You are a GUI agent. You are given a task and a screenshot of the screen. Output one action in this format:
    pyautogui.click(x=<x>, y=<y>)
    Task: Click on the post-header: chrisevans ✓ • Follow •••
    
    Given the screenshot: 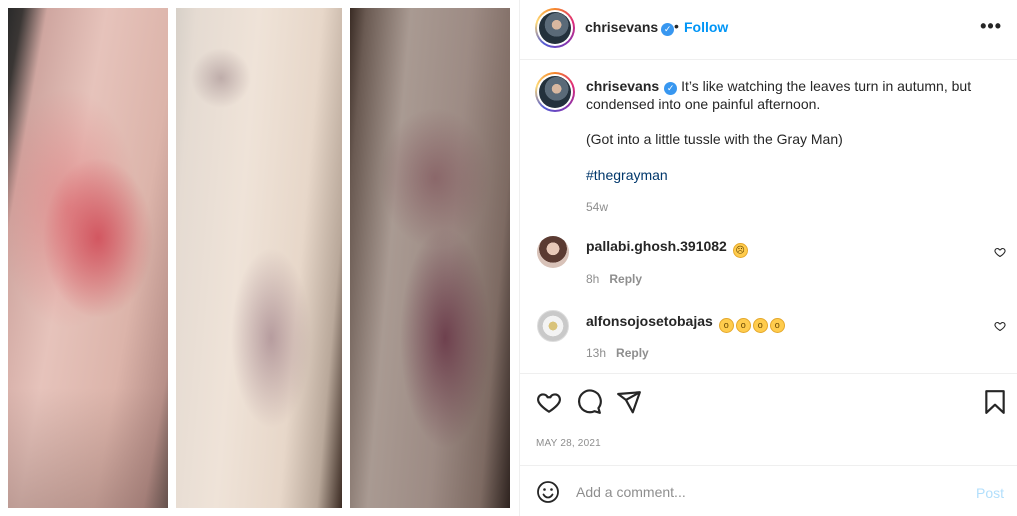 What is the action you would take?
    pyautogui.click(x=768, y=30)
    